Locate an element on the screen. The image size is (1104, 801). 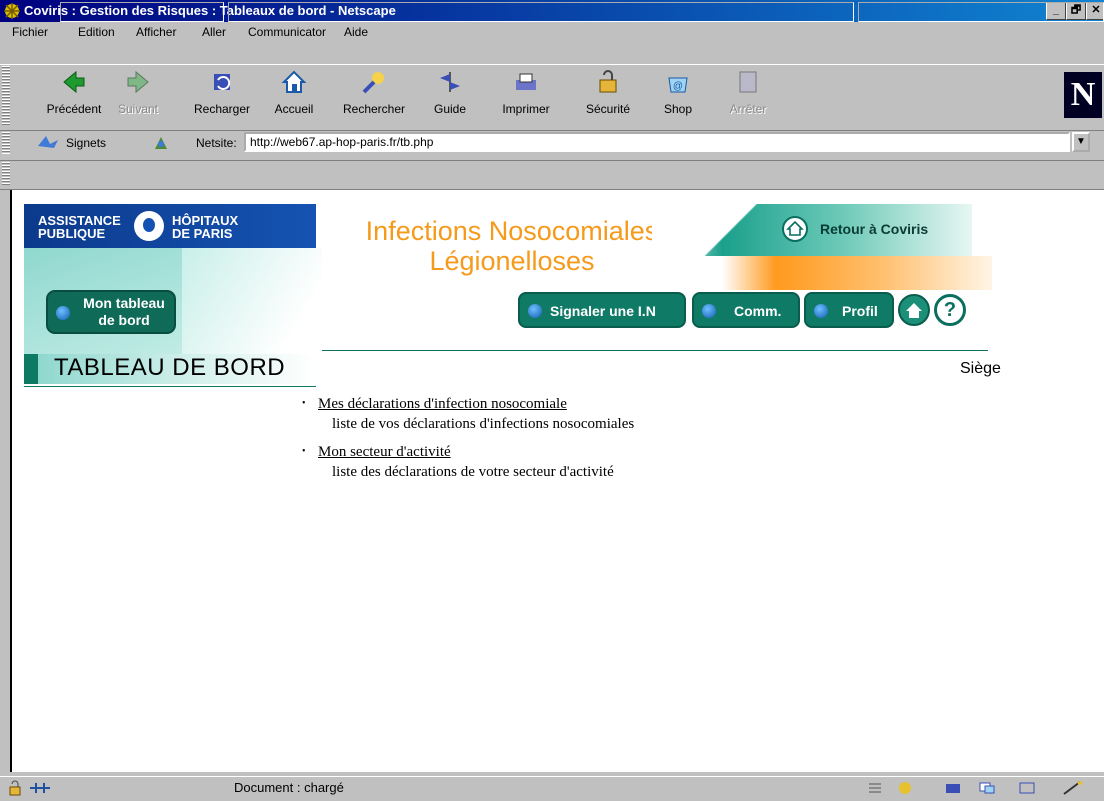
bookmarks-label: Signets is located at coordinates (86, 143).